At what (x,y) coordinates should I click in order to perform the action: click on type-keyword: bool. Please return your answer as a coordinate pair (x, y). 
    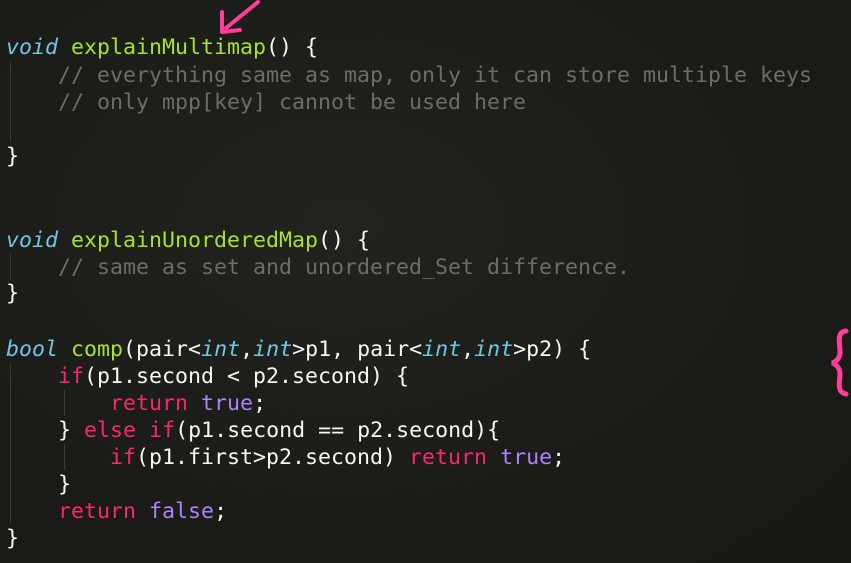
    Looking at the image, I should click on (32, 349).